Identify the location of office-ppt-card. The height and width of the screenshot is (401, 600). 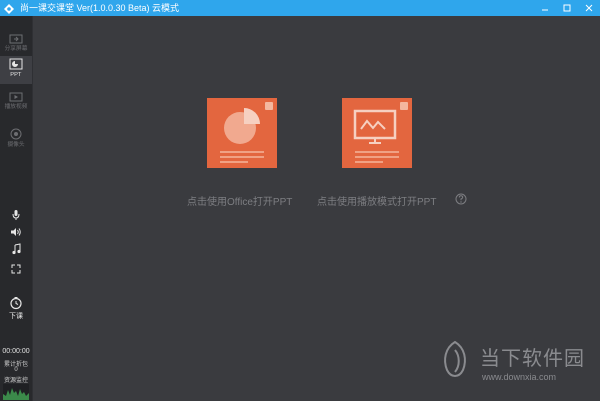
(242, 133).